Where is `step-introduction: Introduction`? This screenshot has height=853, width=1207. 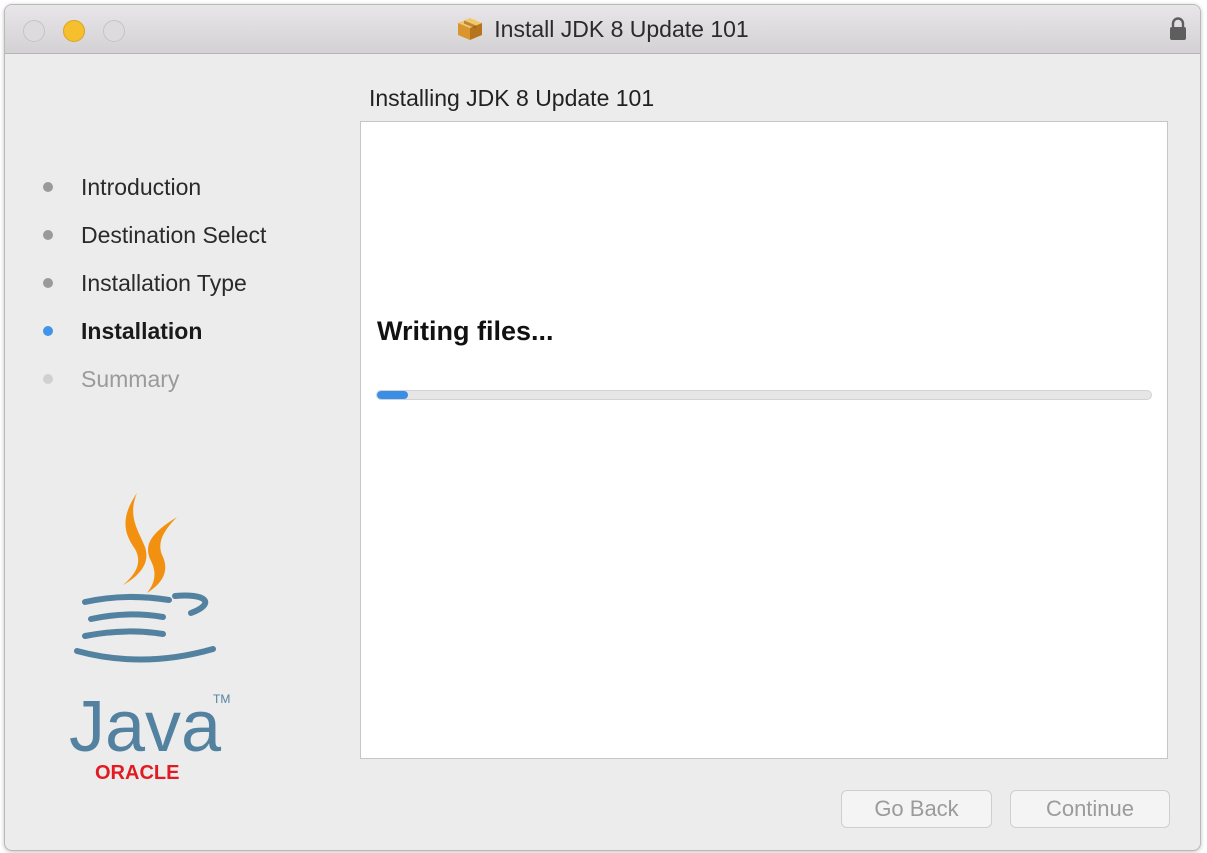 step-introduction: Introduction is located at coordinates (122, 187).